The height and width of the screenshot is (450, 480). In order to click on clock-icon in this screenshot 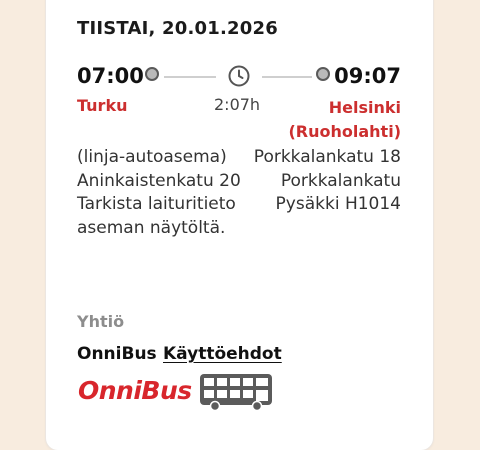, I will do `click(239, 76)`.